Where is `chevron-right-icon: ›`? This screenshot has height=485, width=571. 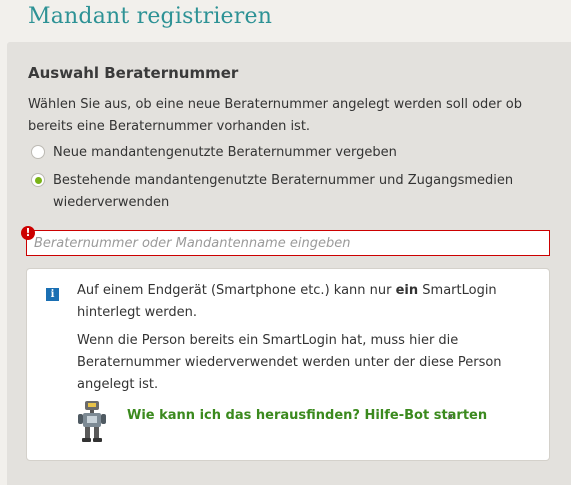 chevron-right-icon: › is located at coordinates (450, 415).